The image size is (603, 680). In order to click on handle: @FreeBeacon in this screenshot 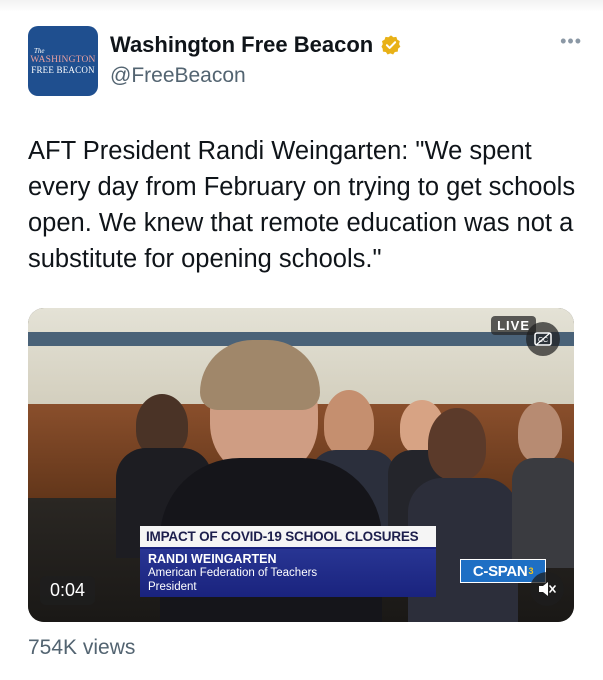, I will do `click(178, 76)`.